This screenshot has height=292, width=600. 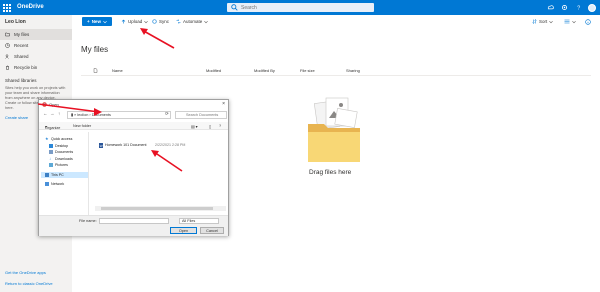 What do you see at coordinates (133, 104) in the screenshot?
I see `dialog-titlebar: Open ×` at bounding box center [133, 104].